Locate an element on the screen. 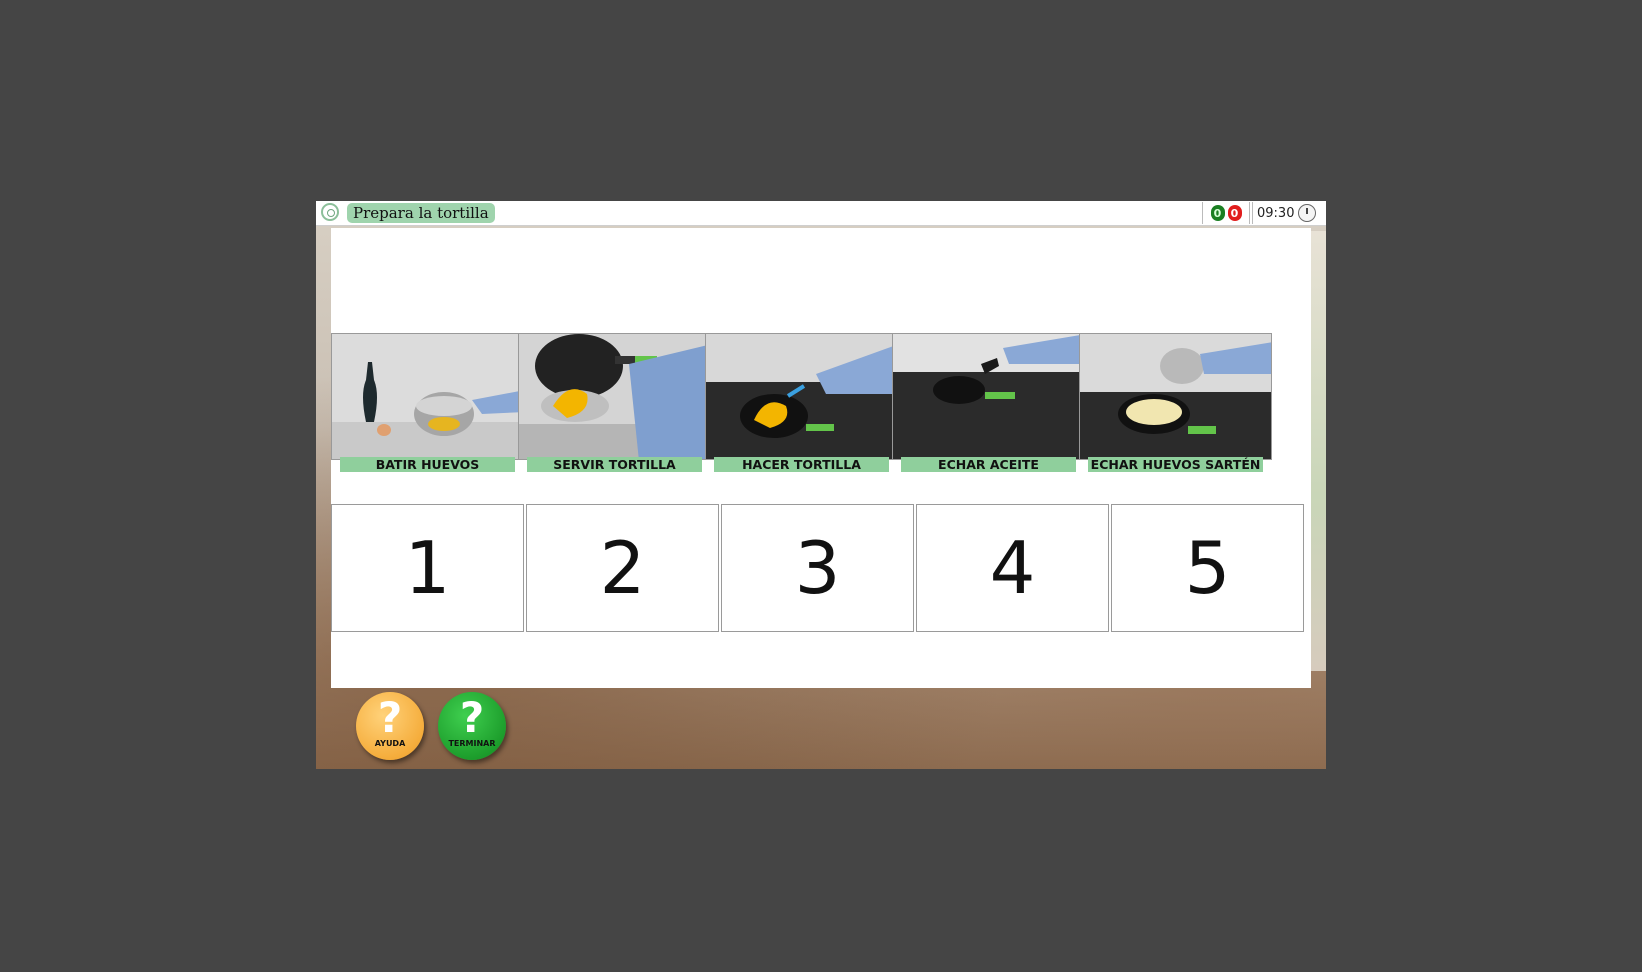  help-button-label: AYUDA is located at coordinates (390, 743).